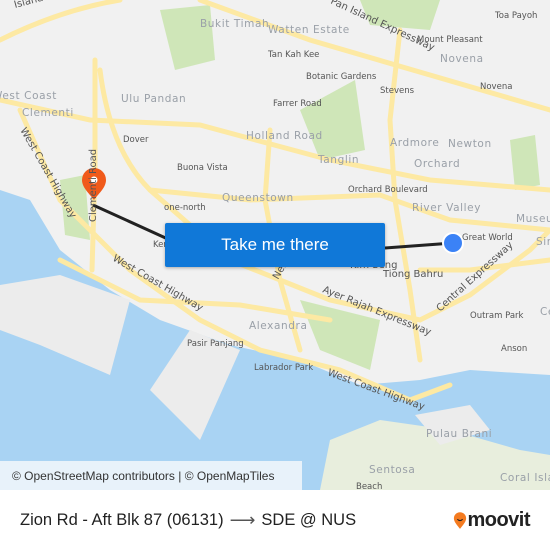 The image size is (550, 550). I want to click on place-label: Anson, so click(514, 349).